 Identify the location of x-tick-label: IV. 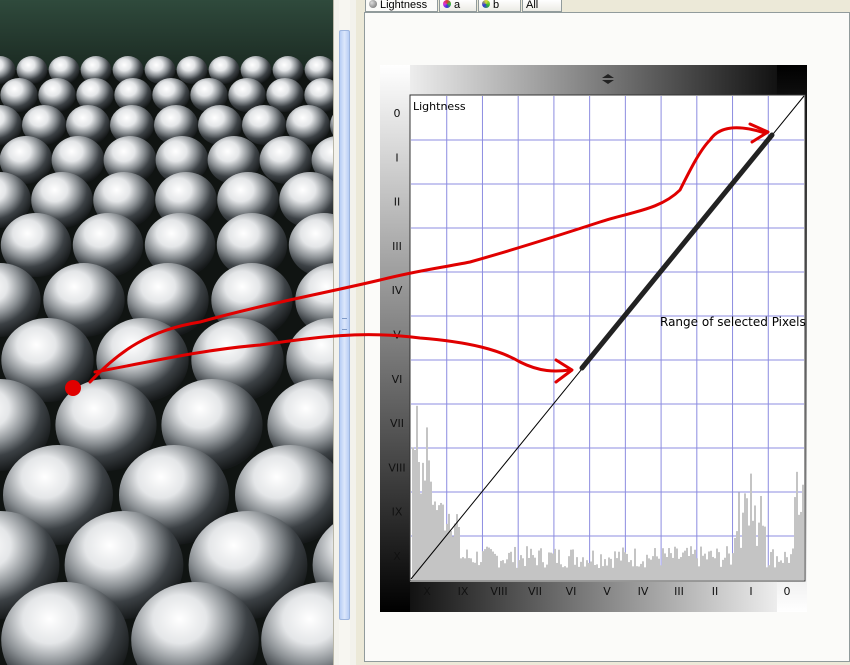
(643, 591).